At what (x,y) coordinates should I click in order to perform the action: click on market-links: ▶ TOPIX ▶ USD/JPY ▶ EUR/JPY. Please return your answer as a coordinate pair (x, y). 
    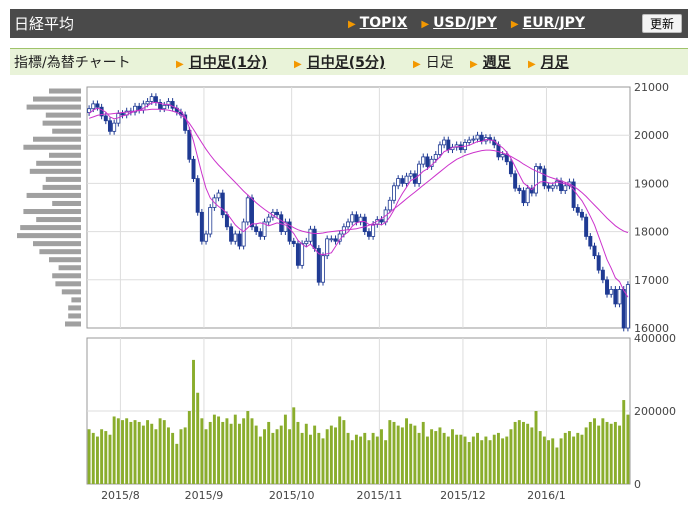
    Looking at the image, I should click on (466, 23).